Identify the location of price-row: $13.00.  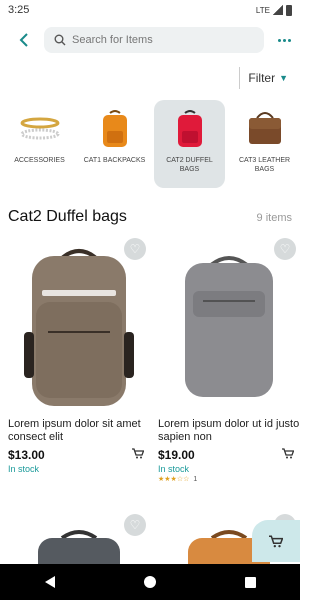
(76, 455).